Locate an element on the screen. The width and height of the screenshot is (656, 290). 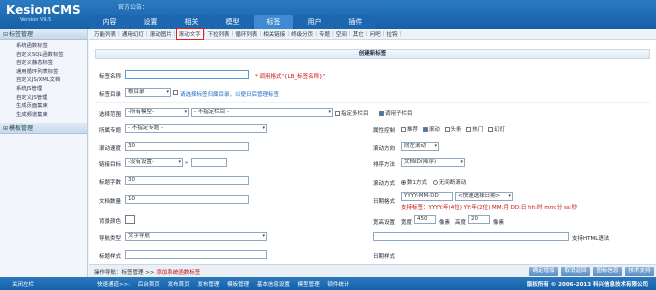
sidebar-item-loop-list-tag: 通用循环列表标签 is located at coordinates (43, 72).